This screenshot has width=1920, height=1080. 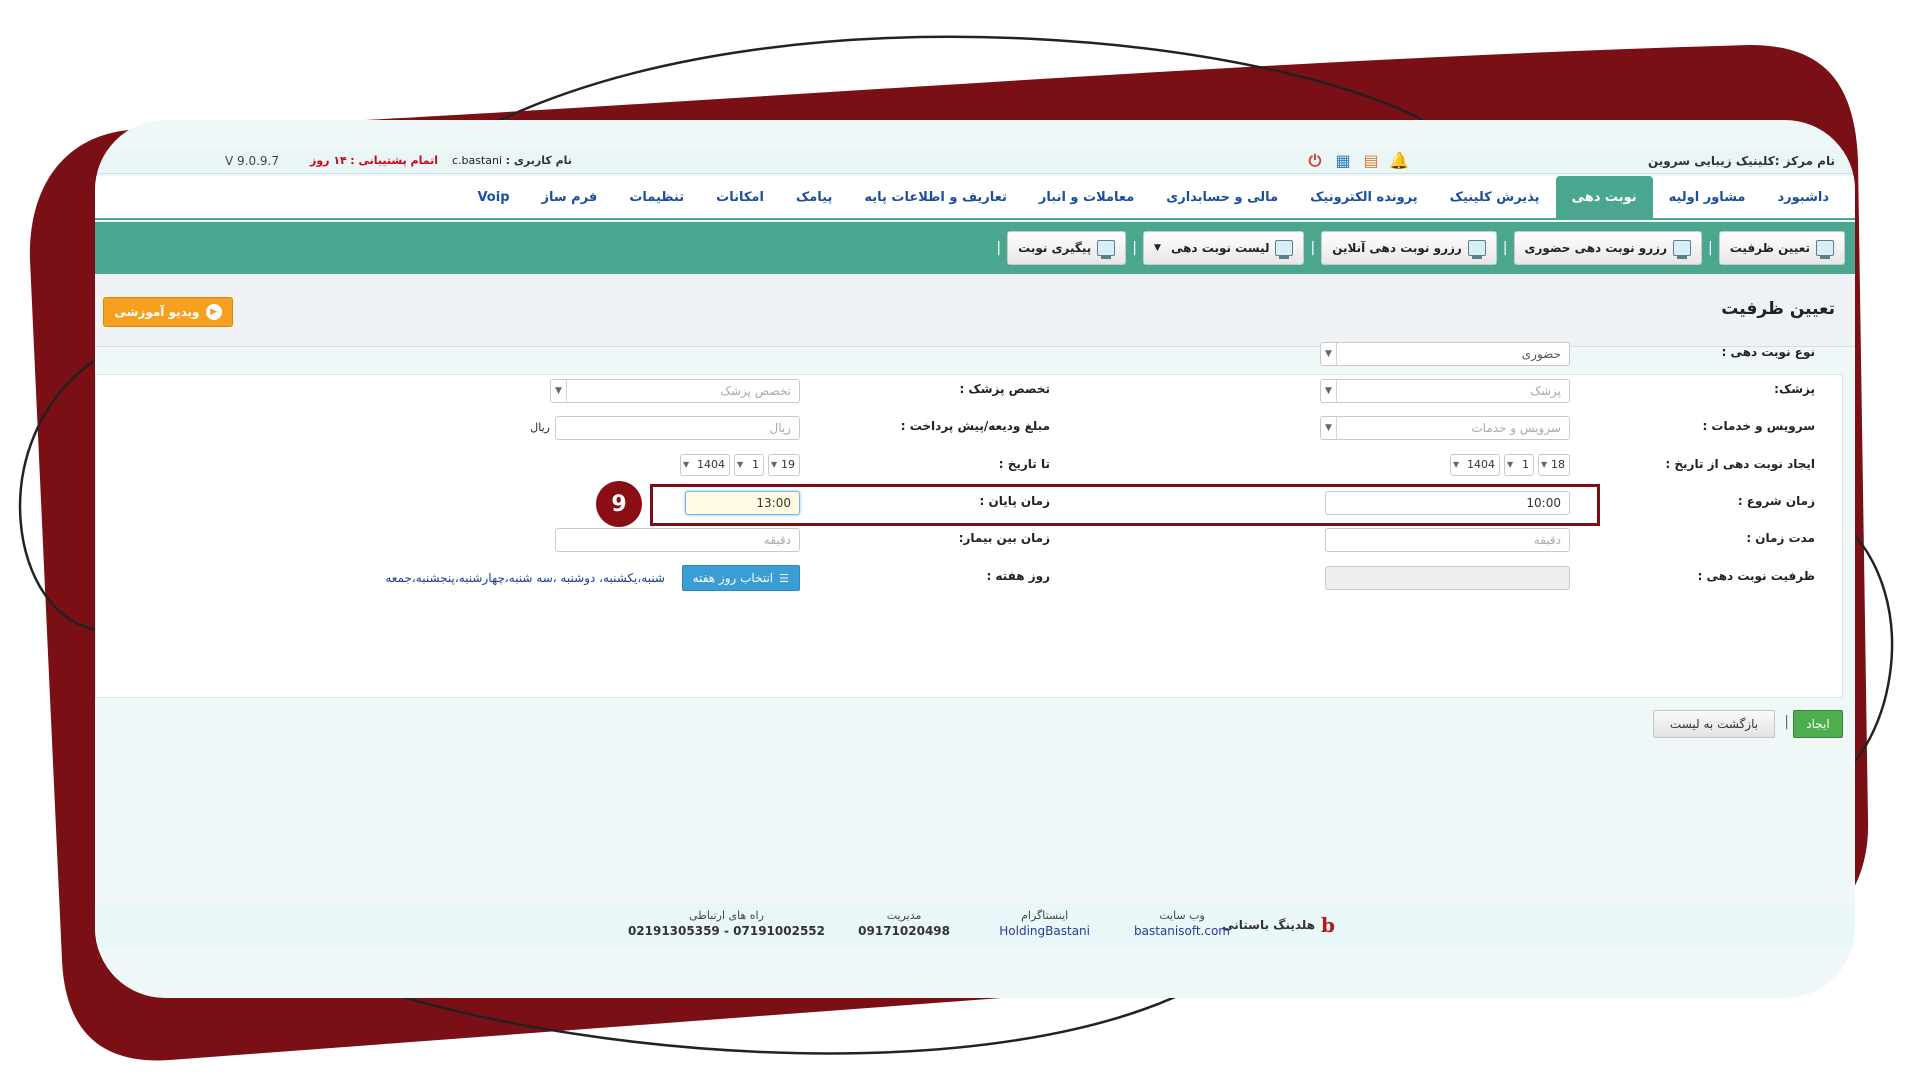 What do you see at coordinates (1018, 576) in the screenshot?
I see `weekday-label: روز هفته :` at bounding box center [1018, 576].